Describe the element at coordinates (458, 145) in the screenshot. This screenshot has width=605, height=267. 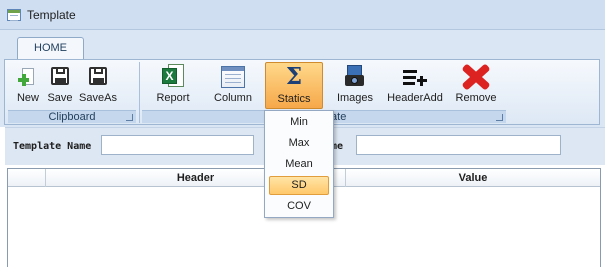
I see `second-name-input` at that location.